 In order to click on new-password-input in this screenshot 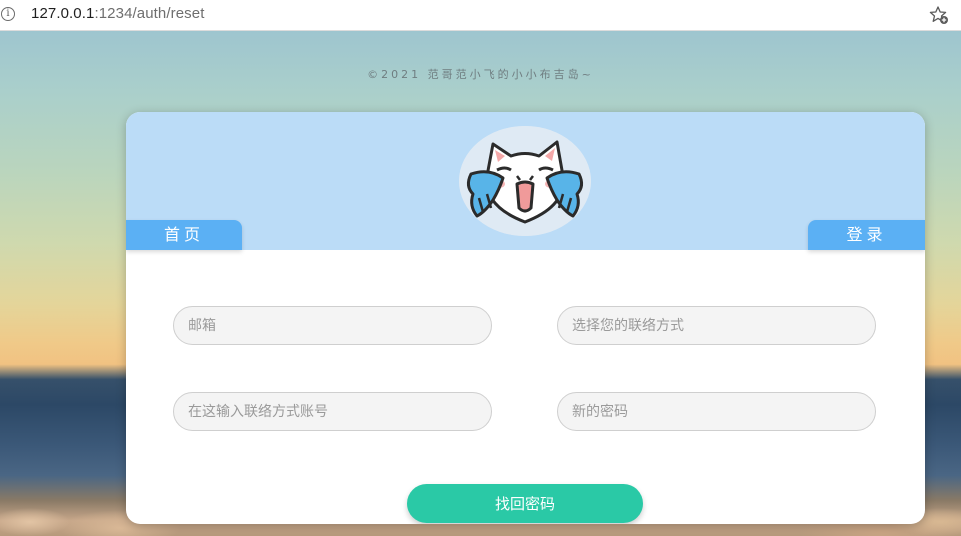, I will do `click(716, 411)`.